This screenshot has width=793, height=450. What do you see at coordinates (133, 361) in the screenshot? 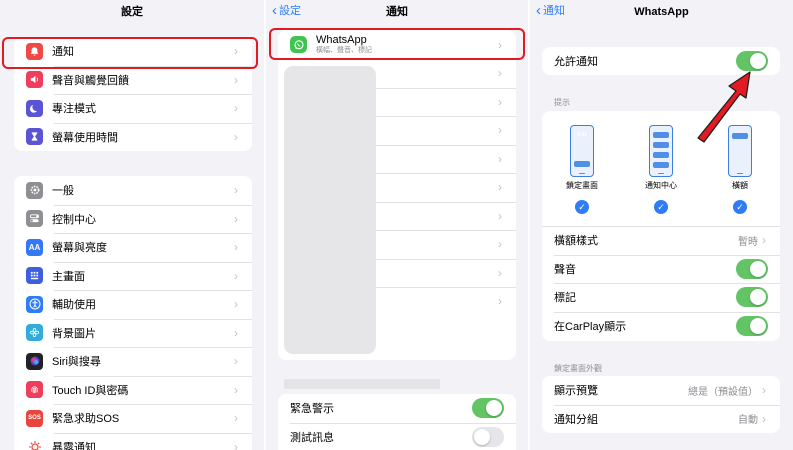
I see `settings-item-siri: Siri與搜尋 ›` at bounding box center [133, 361].